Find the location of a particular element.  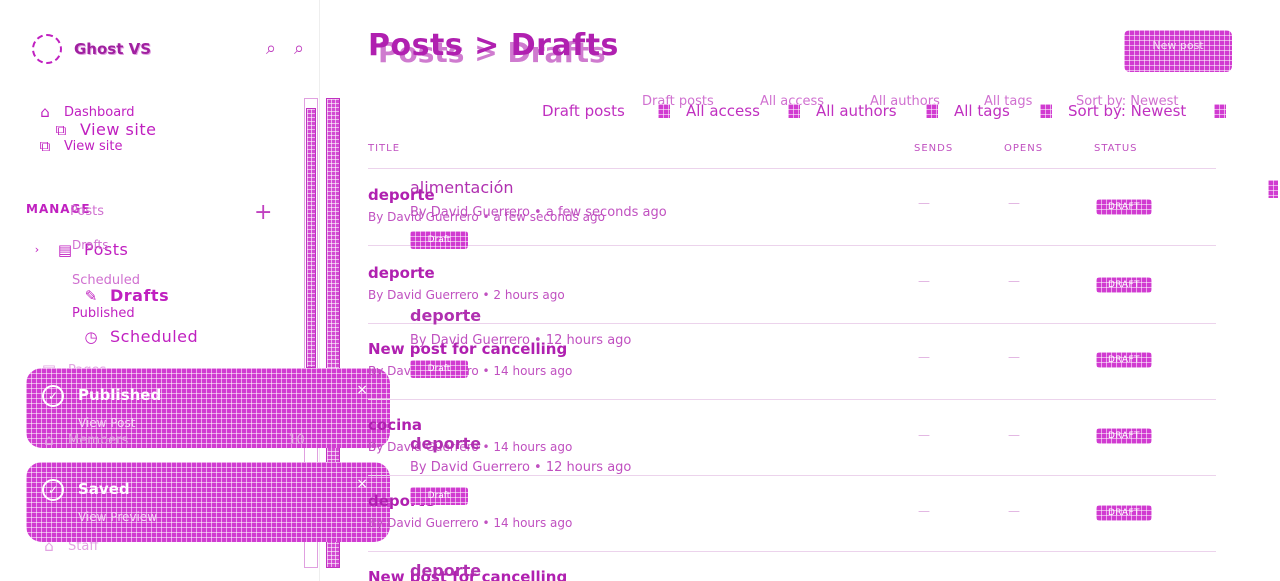

column-header-opens: OPENS is located at coordinates (1024, 148).